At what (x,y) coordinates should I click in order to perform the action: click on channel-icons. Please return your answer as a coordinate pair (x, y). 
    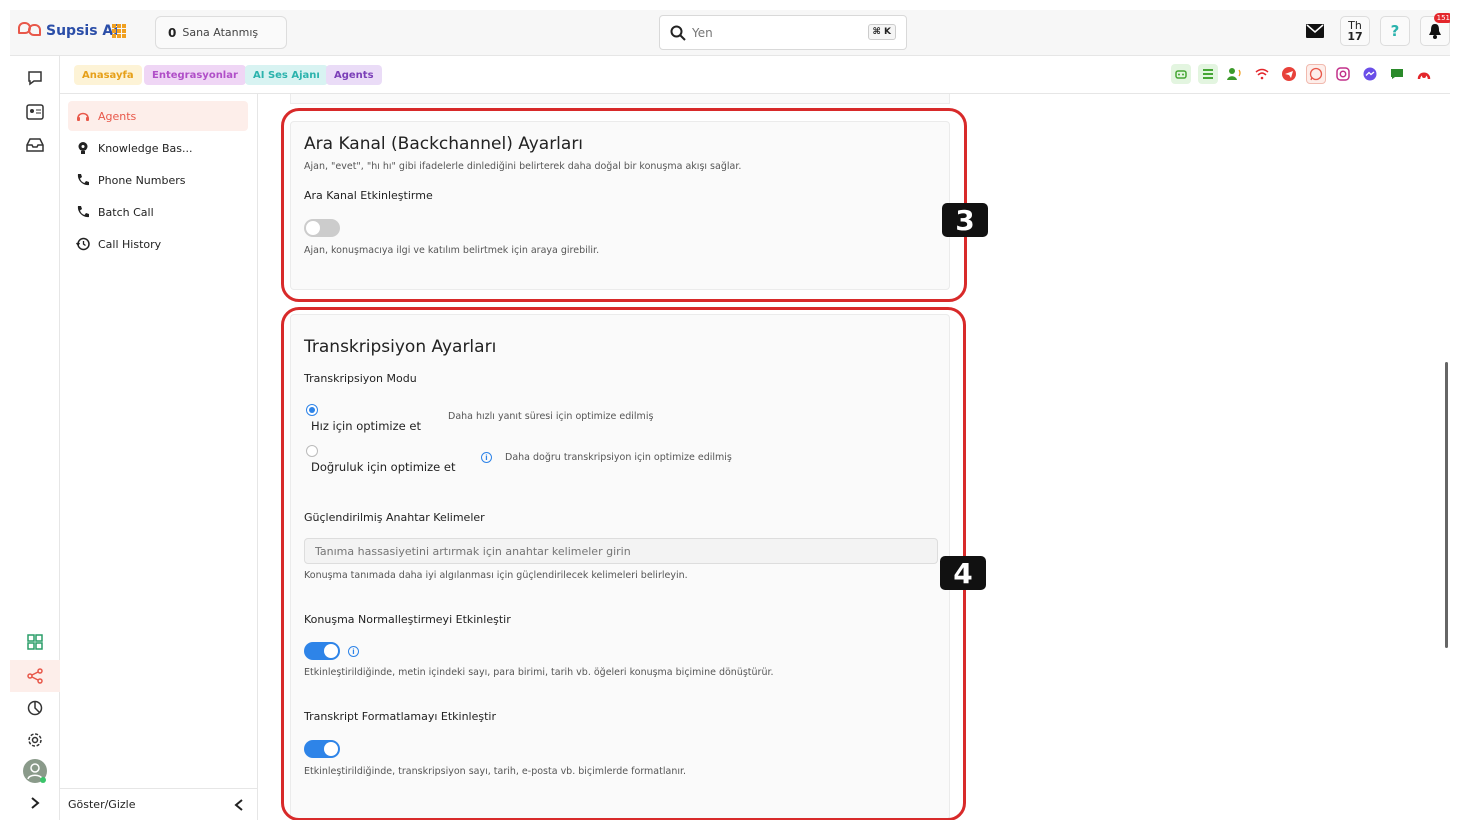
    Looking at the image, I should click on (1302, 74).